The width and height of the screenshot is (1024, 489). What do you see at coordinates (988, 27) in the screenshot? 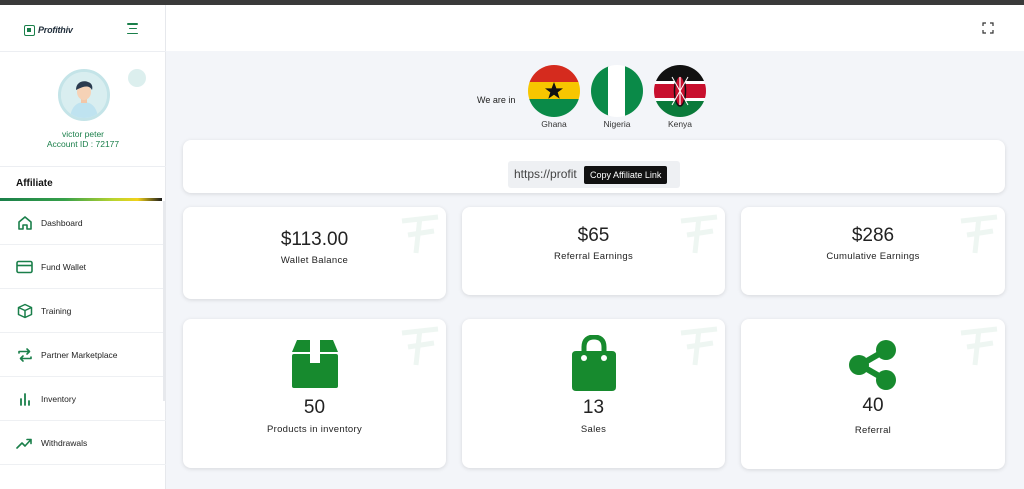
I see `fullscreen-icon` at bounding box center [988, 27].